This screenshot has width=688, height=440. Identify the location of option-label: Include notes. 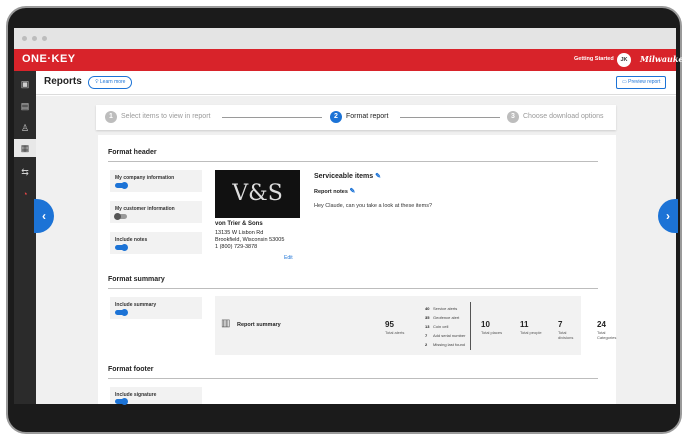
(131, 240).